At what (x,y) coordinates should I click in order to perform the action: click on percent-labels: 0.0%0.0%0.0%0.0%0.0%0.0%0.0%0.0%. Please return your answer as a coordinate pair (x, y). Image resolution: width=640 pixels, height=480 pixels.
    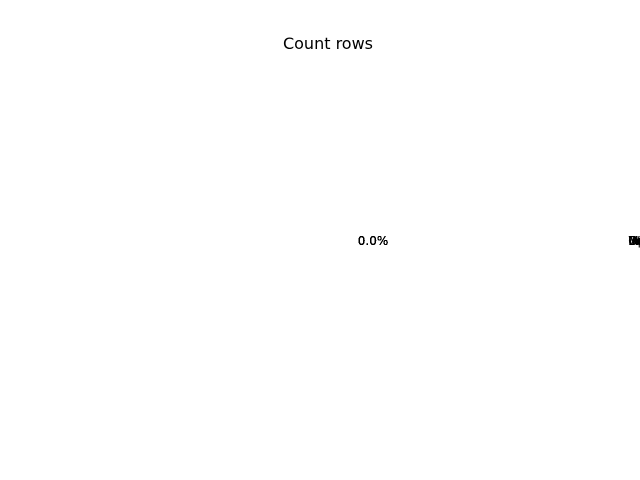
    Looking at the image, I should click on (373, 241).